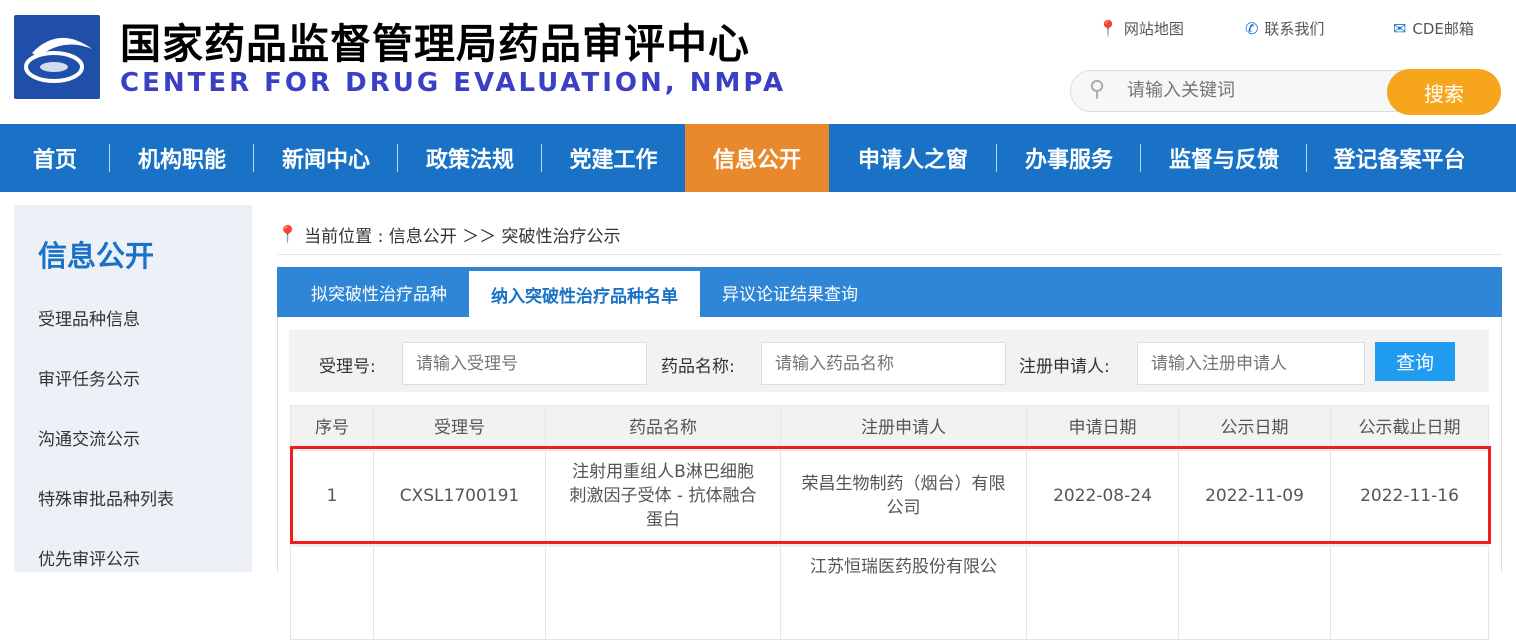 The height and width of the screenshot is (640, 1516). What do you see at coordinates (903, 590) in the screenshot?
I see `cell-applicant: 江苏恒瑞医药股份有限公` at bounding box center [903, 590].